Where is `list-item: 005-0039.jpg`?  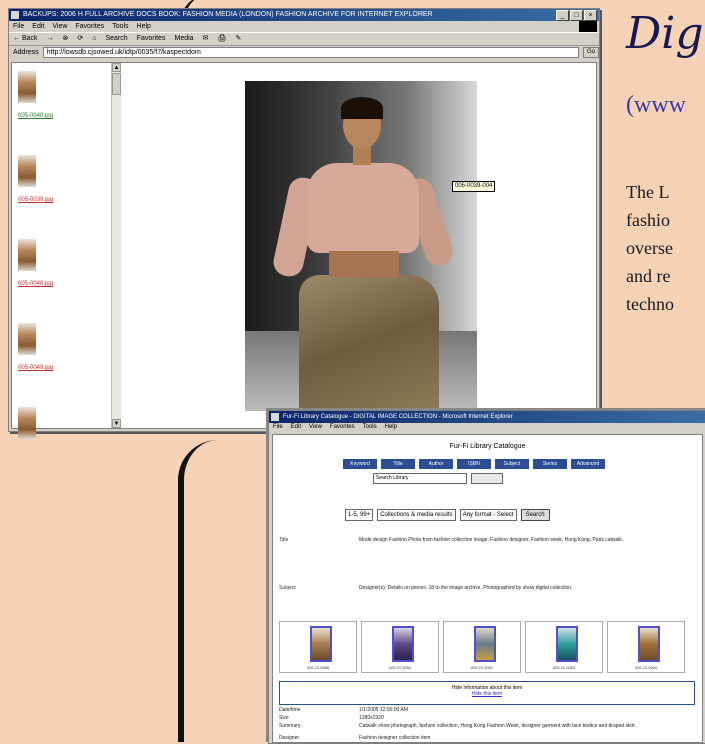
list-item: 005-0039.jpg is located at coordinates (35, 179).